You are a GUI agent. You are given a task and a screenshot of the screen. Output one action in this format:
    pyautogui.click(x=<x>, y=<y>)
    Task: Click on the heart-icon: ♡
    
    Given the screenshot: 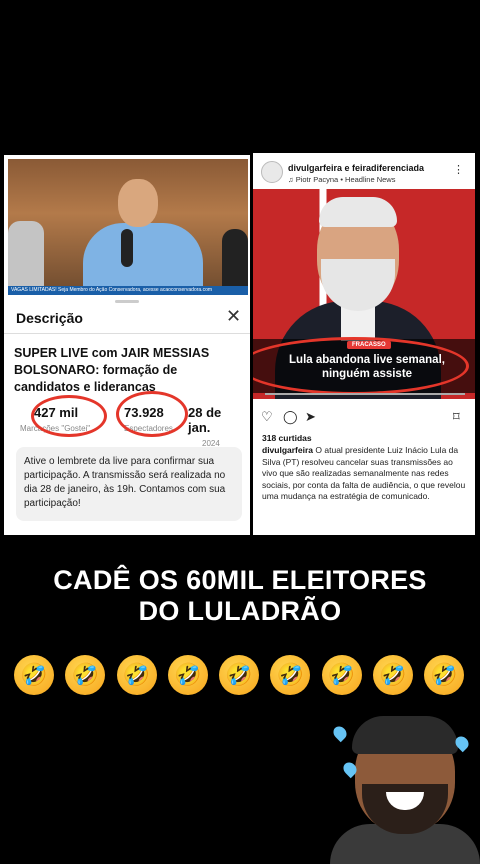 What is the action you would take?
    pyautogui.click(x=267, y=417)
    